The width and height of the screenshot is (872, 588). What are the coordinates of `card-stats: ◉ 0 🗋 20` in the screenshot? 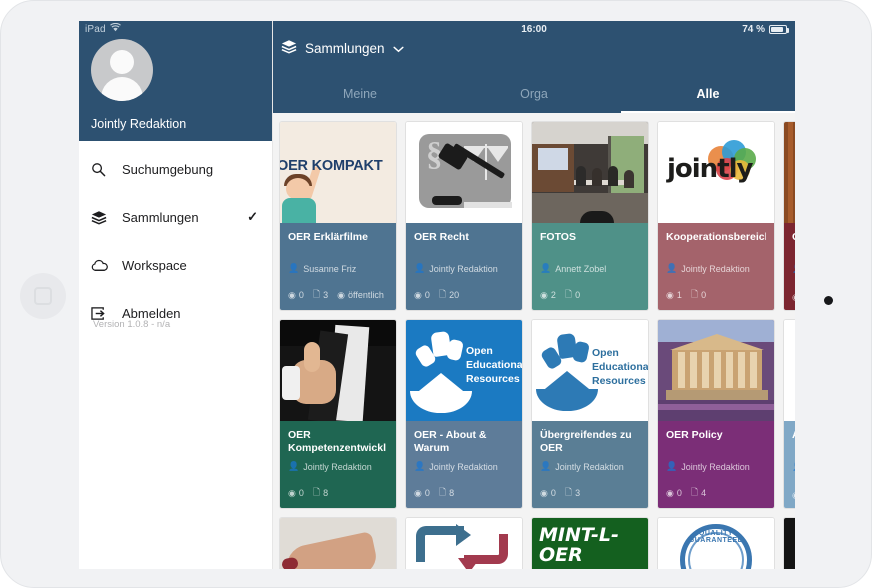 It's located at (436, 295).